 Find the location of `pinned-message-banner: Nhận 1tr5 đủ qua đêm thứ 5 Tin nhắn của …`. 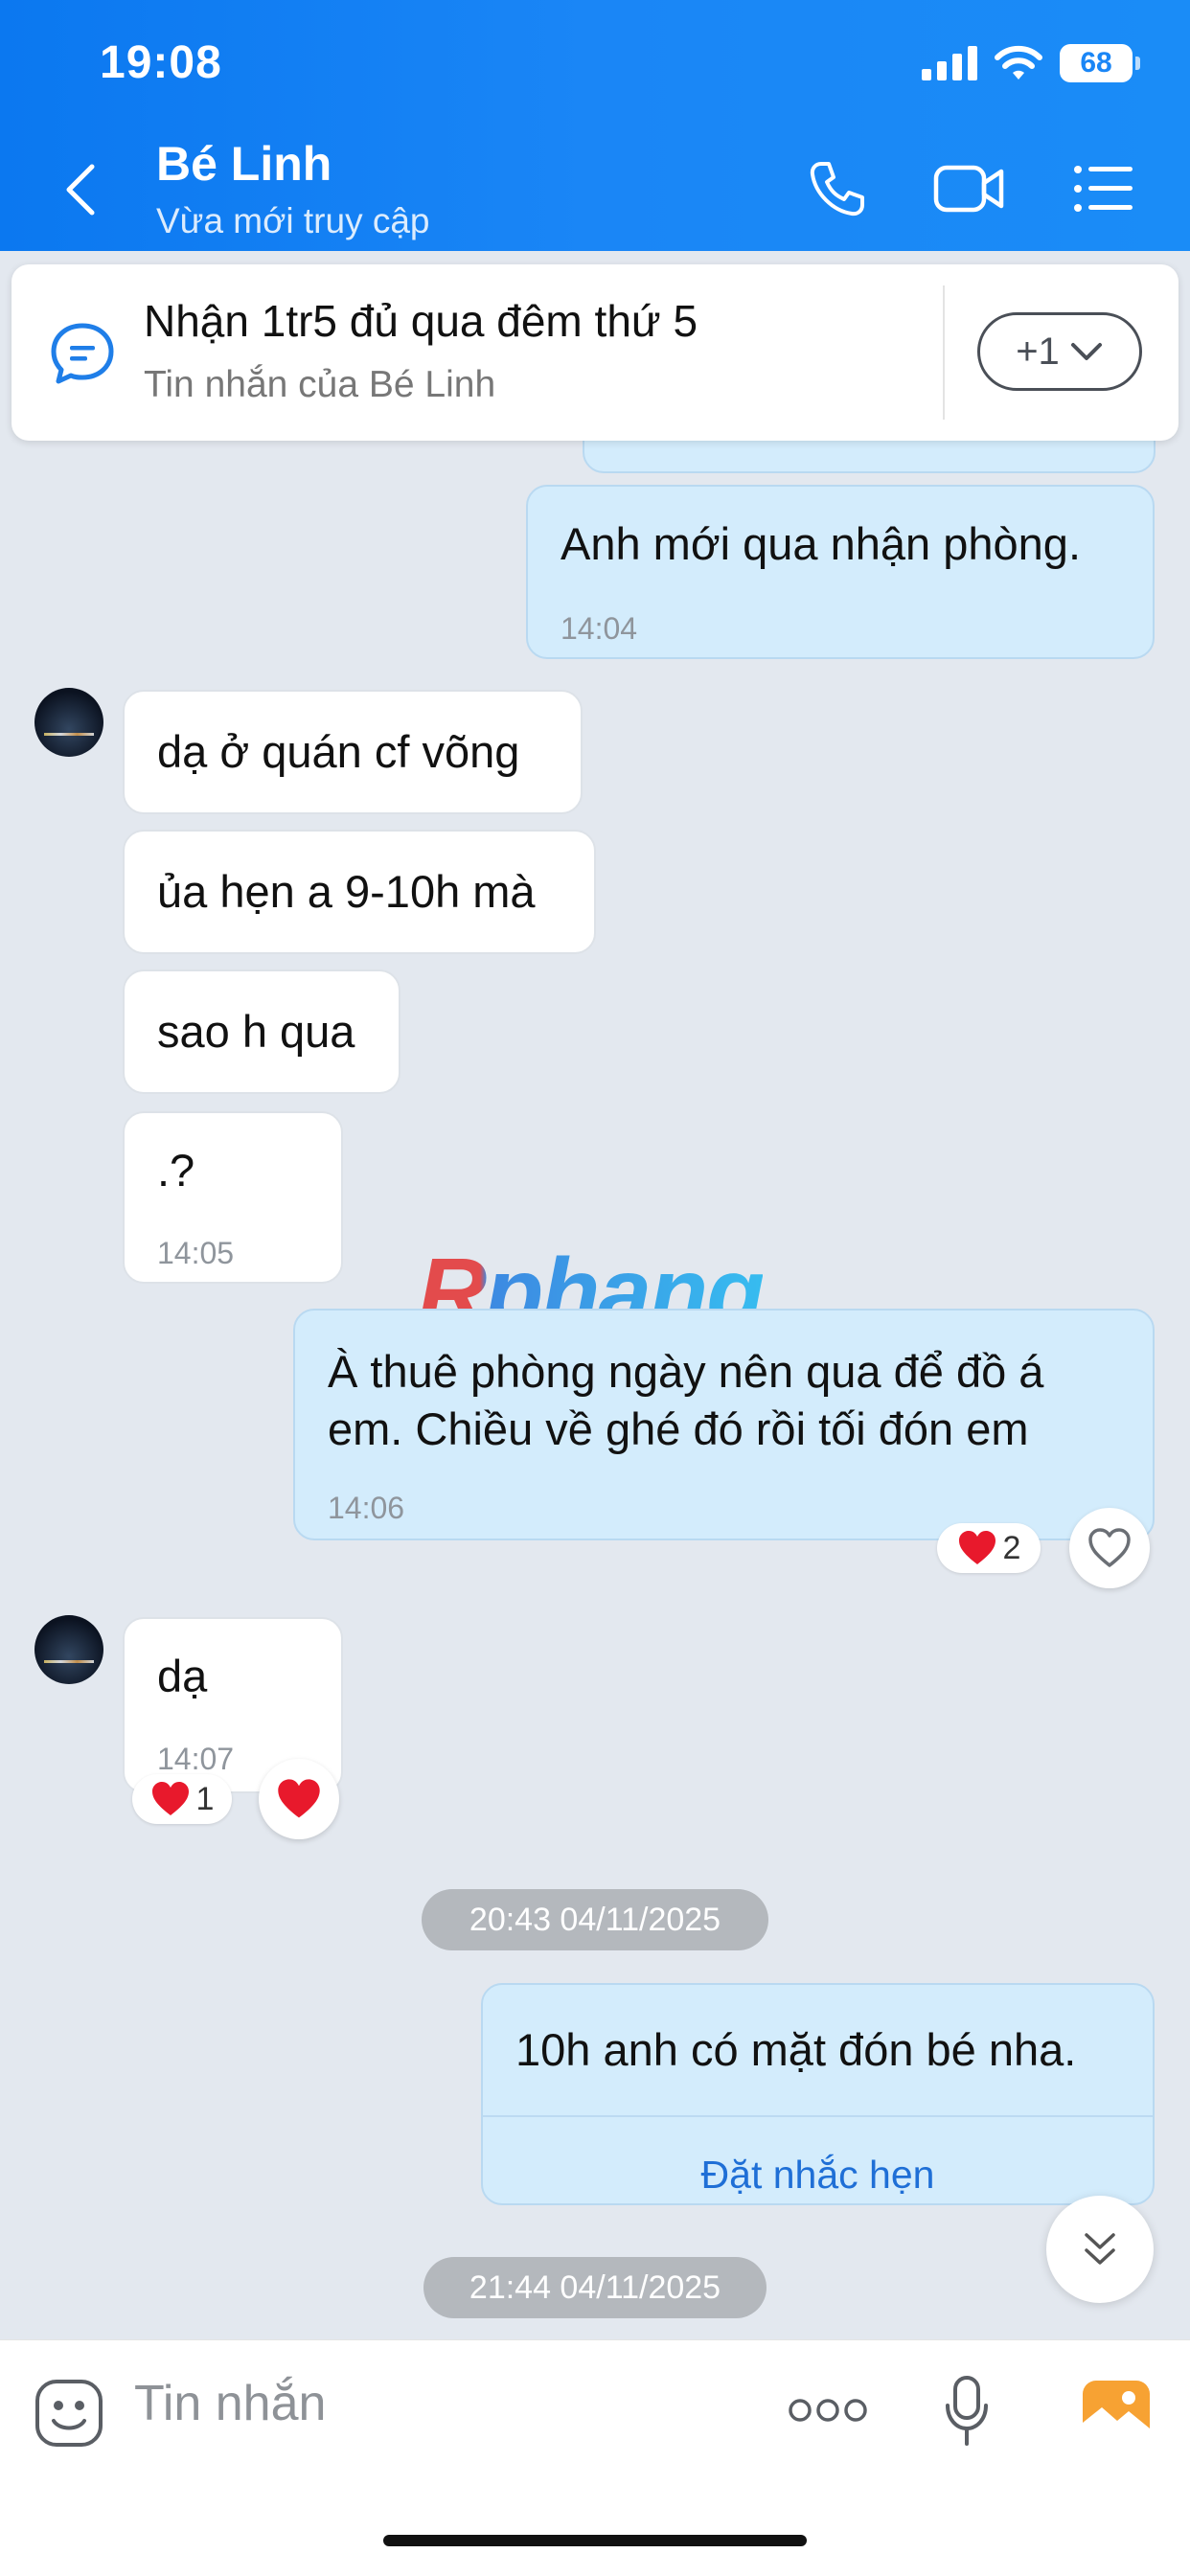

pinned-message-banner: Nhận 1tr5 đủ qua đêm thứ 5 Tin nhắn của … is located at coordinates (595, 353).